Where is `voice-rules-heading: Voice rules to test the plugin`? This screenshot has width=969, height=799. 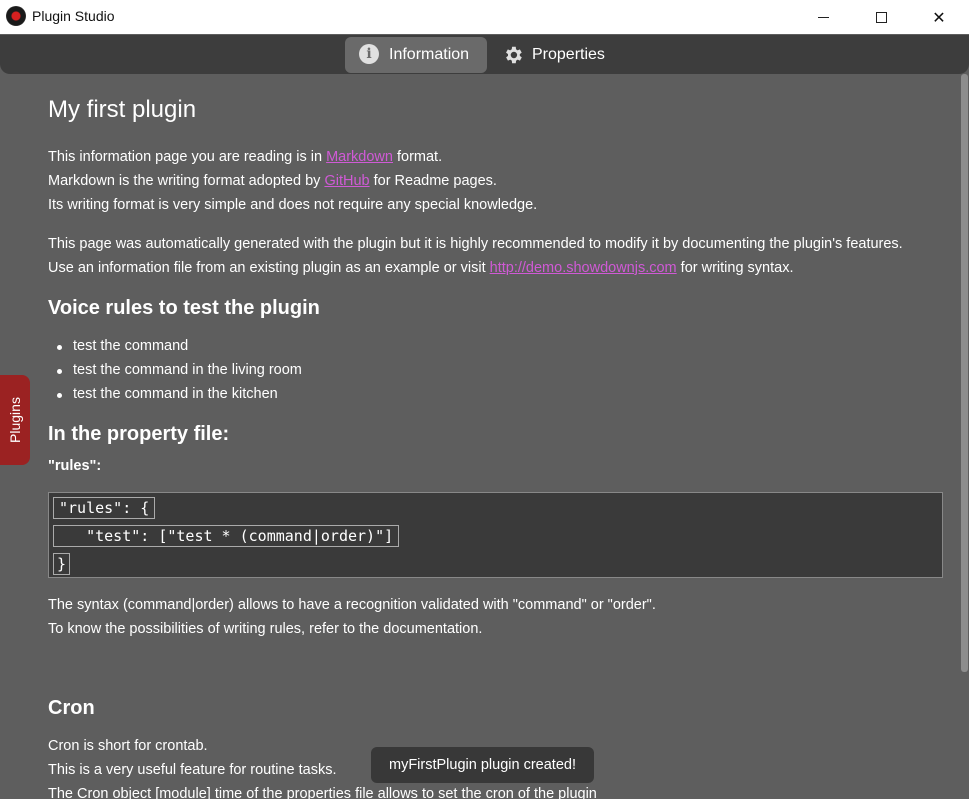
voice-rules-heading: Voice rules to test the plugin is located at coordinates (184, 308).